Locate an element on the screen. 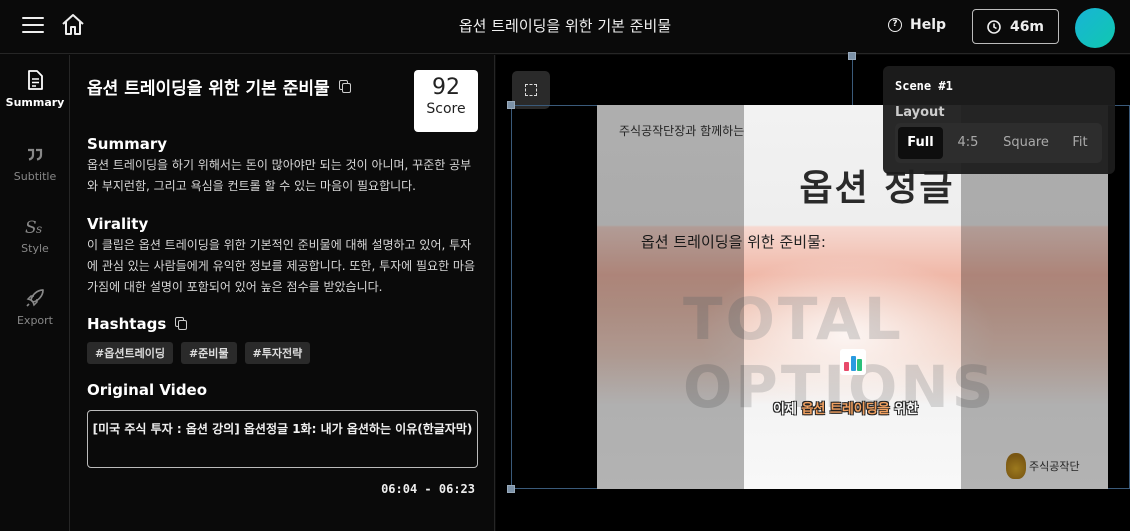 The image size is (1130, 531). caption-highlight: 옵션 트레이딩을 is located at coordinates (845, 409).